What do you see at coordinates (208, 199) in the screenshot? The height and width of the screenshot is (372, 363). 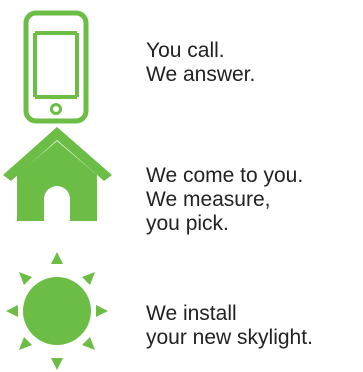 I see `step-measure-line-2: We measure,` at bounding box center [208, 199].